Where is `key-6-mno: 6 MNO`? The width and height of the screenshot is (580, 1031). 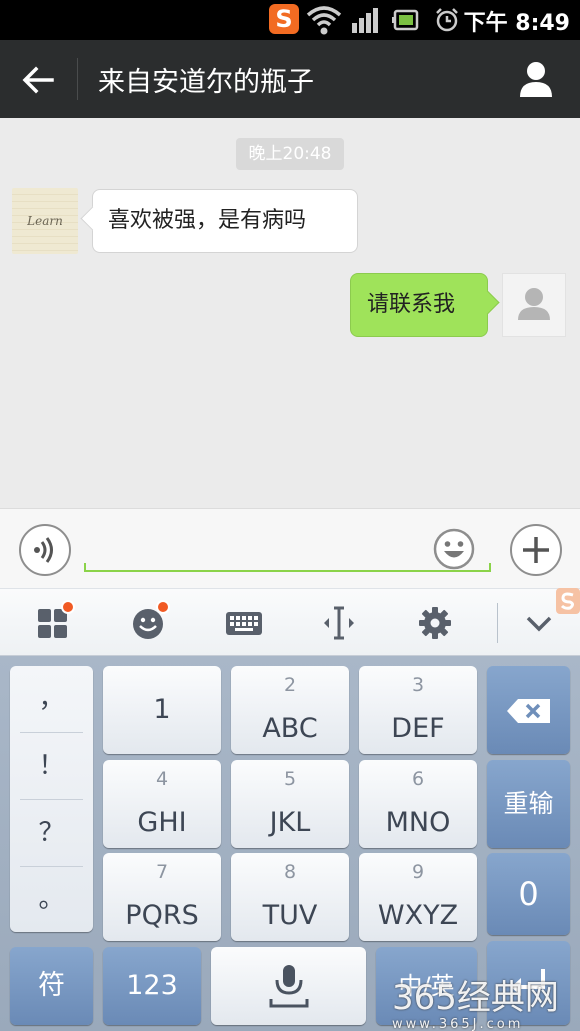 key-6-mno: 6 MNO is located at coordinates (418, 804).